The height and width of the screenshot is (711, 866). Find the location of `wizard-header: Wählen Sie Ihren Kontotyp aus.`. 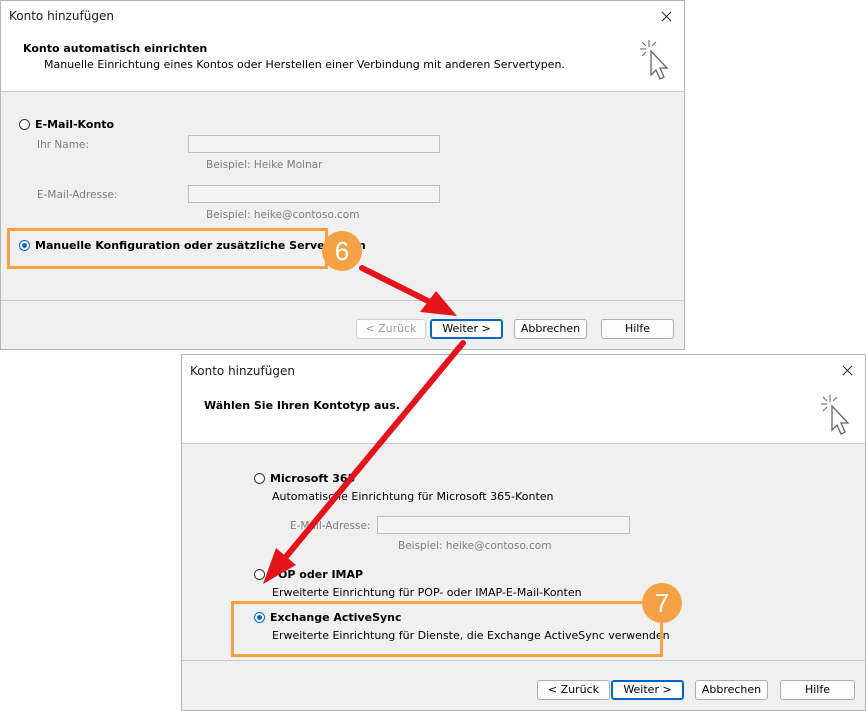

wizard-header: Wählen Sie Ihren Kontotyp aus. is located at coordinates (523, 415).